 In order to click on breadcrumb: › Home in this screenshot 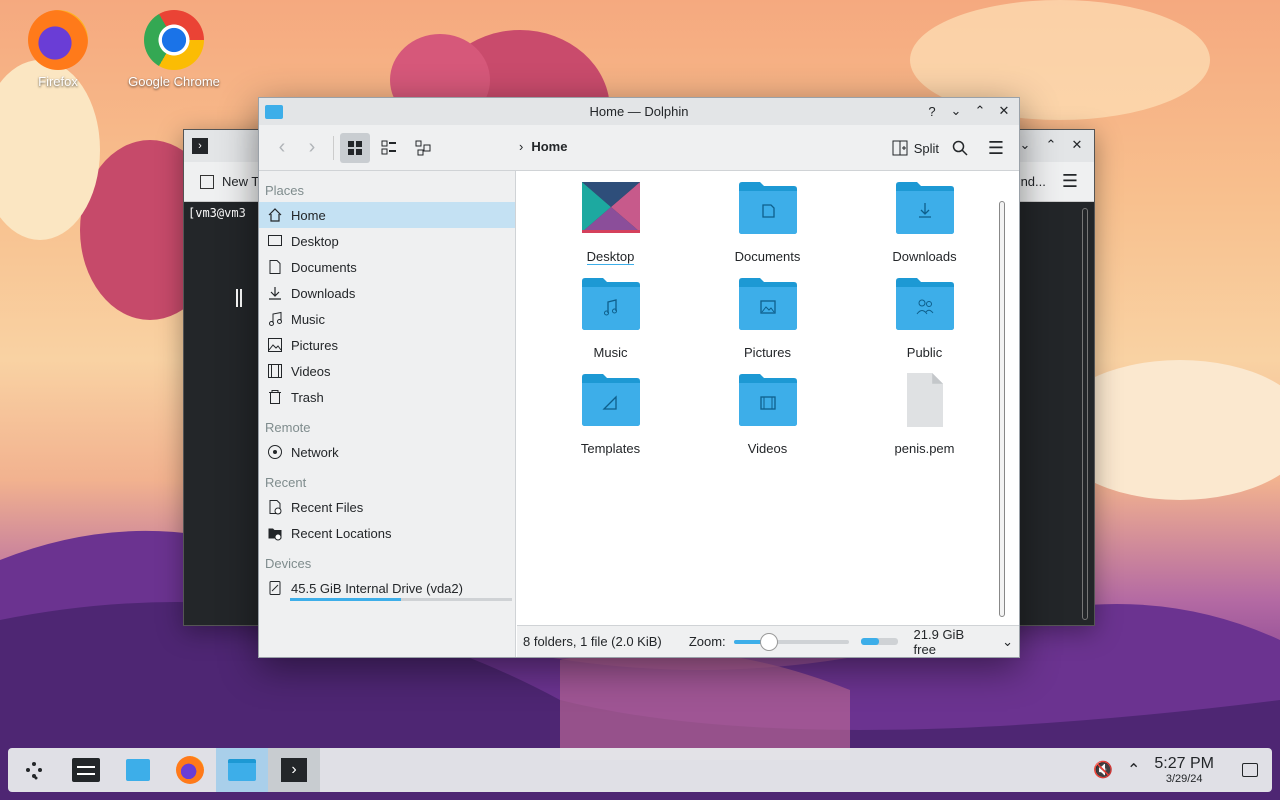, I will do `click(543, 146)`.